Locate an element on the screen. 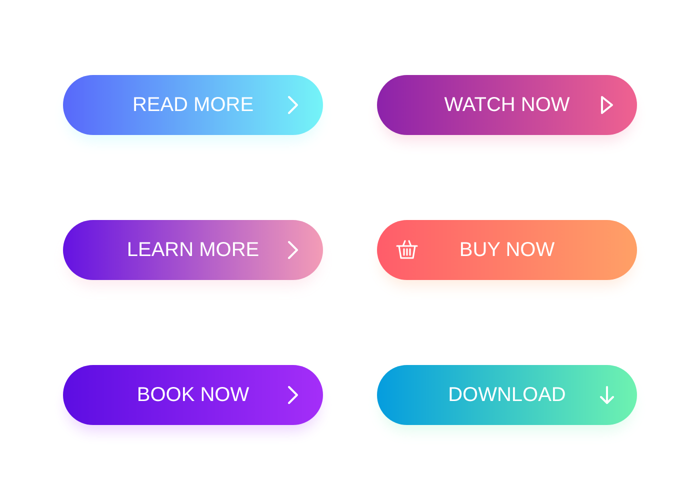 The width and height of the screenshot is (700, 500). gradient-button: BOOK NOW is located at coordinates (193, 395).